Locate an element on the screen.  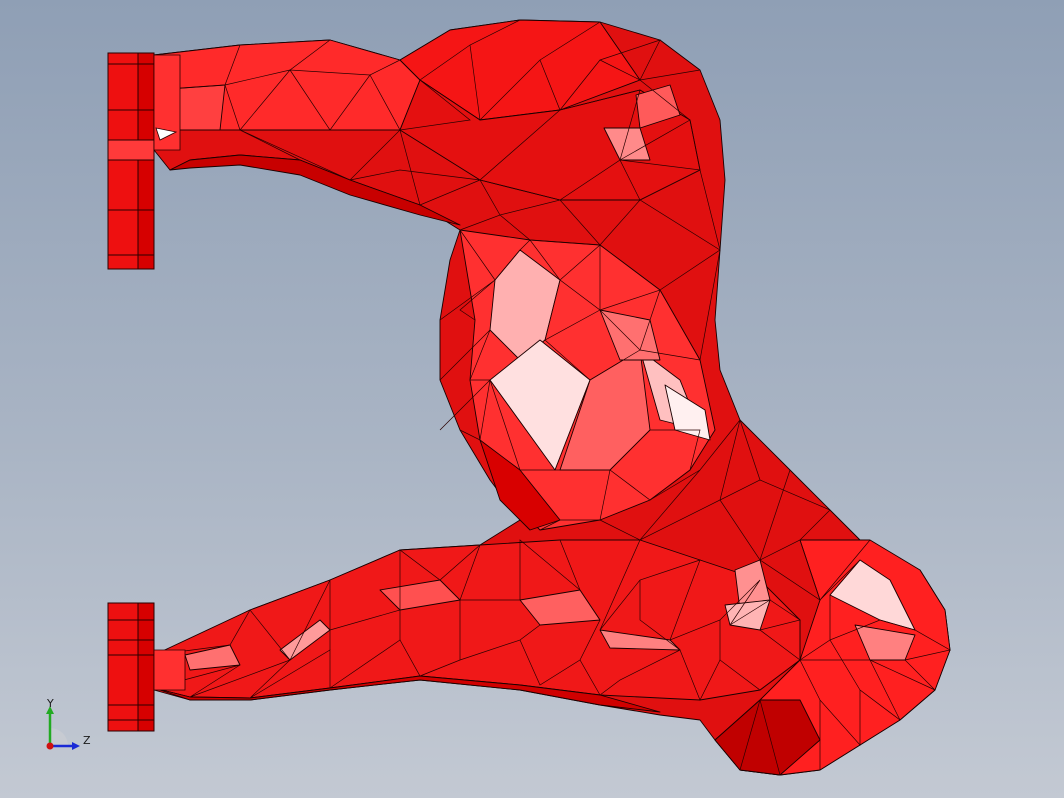
z-axis-label: Z is located at coordinates (87, 740).